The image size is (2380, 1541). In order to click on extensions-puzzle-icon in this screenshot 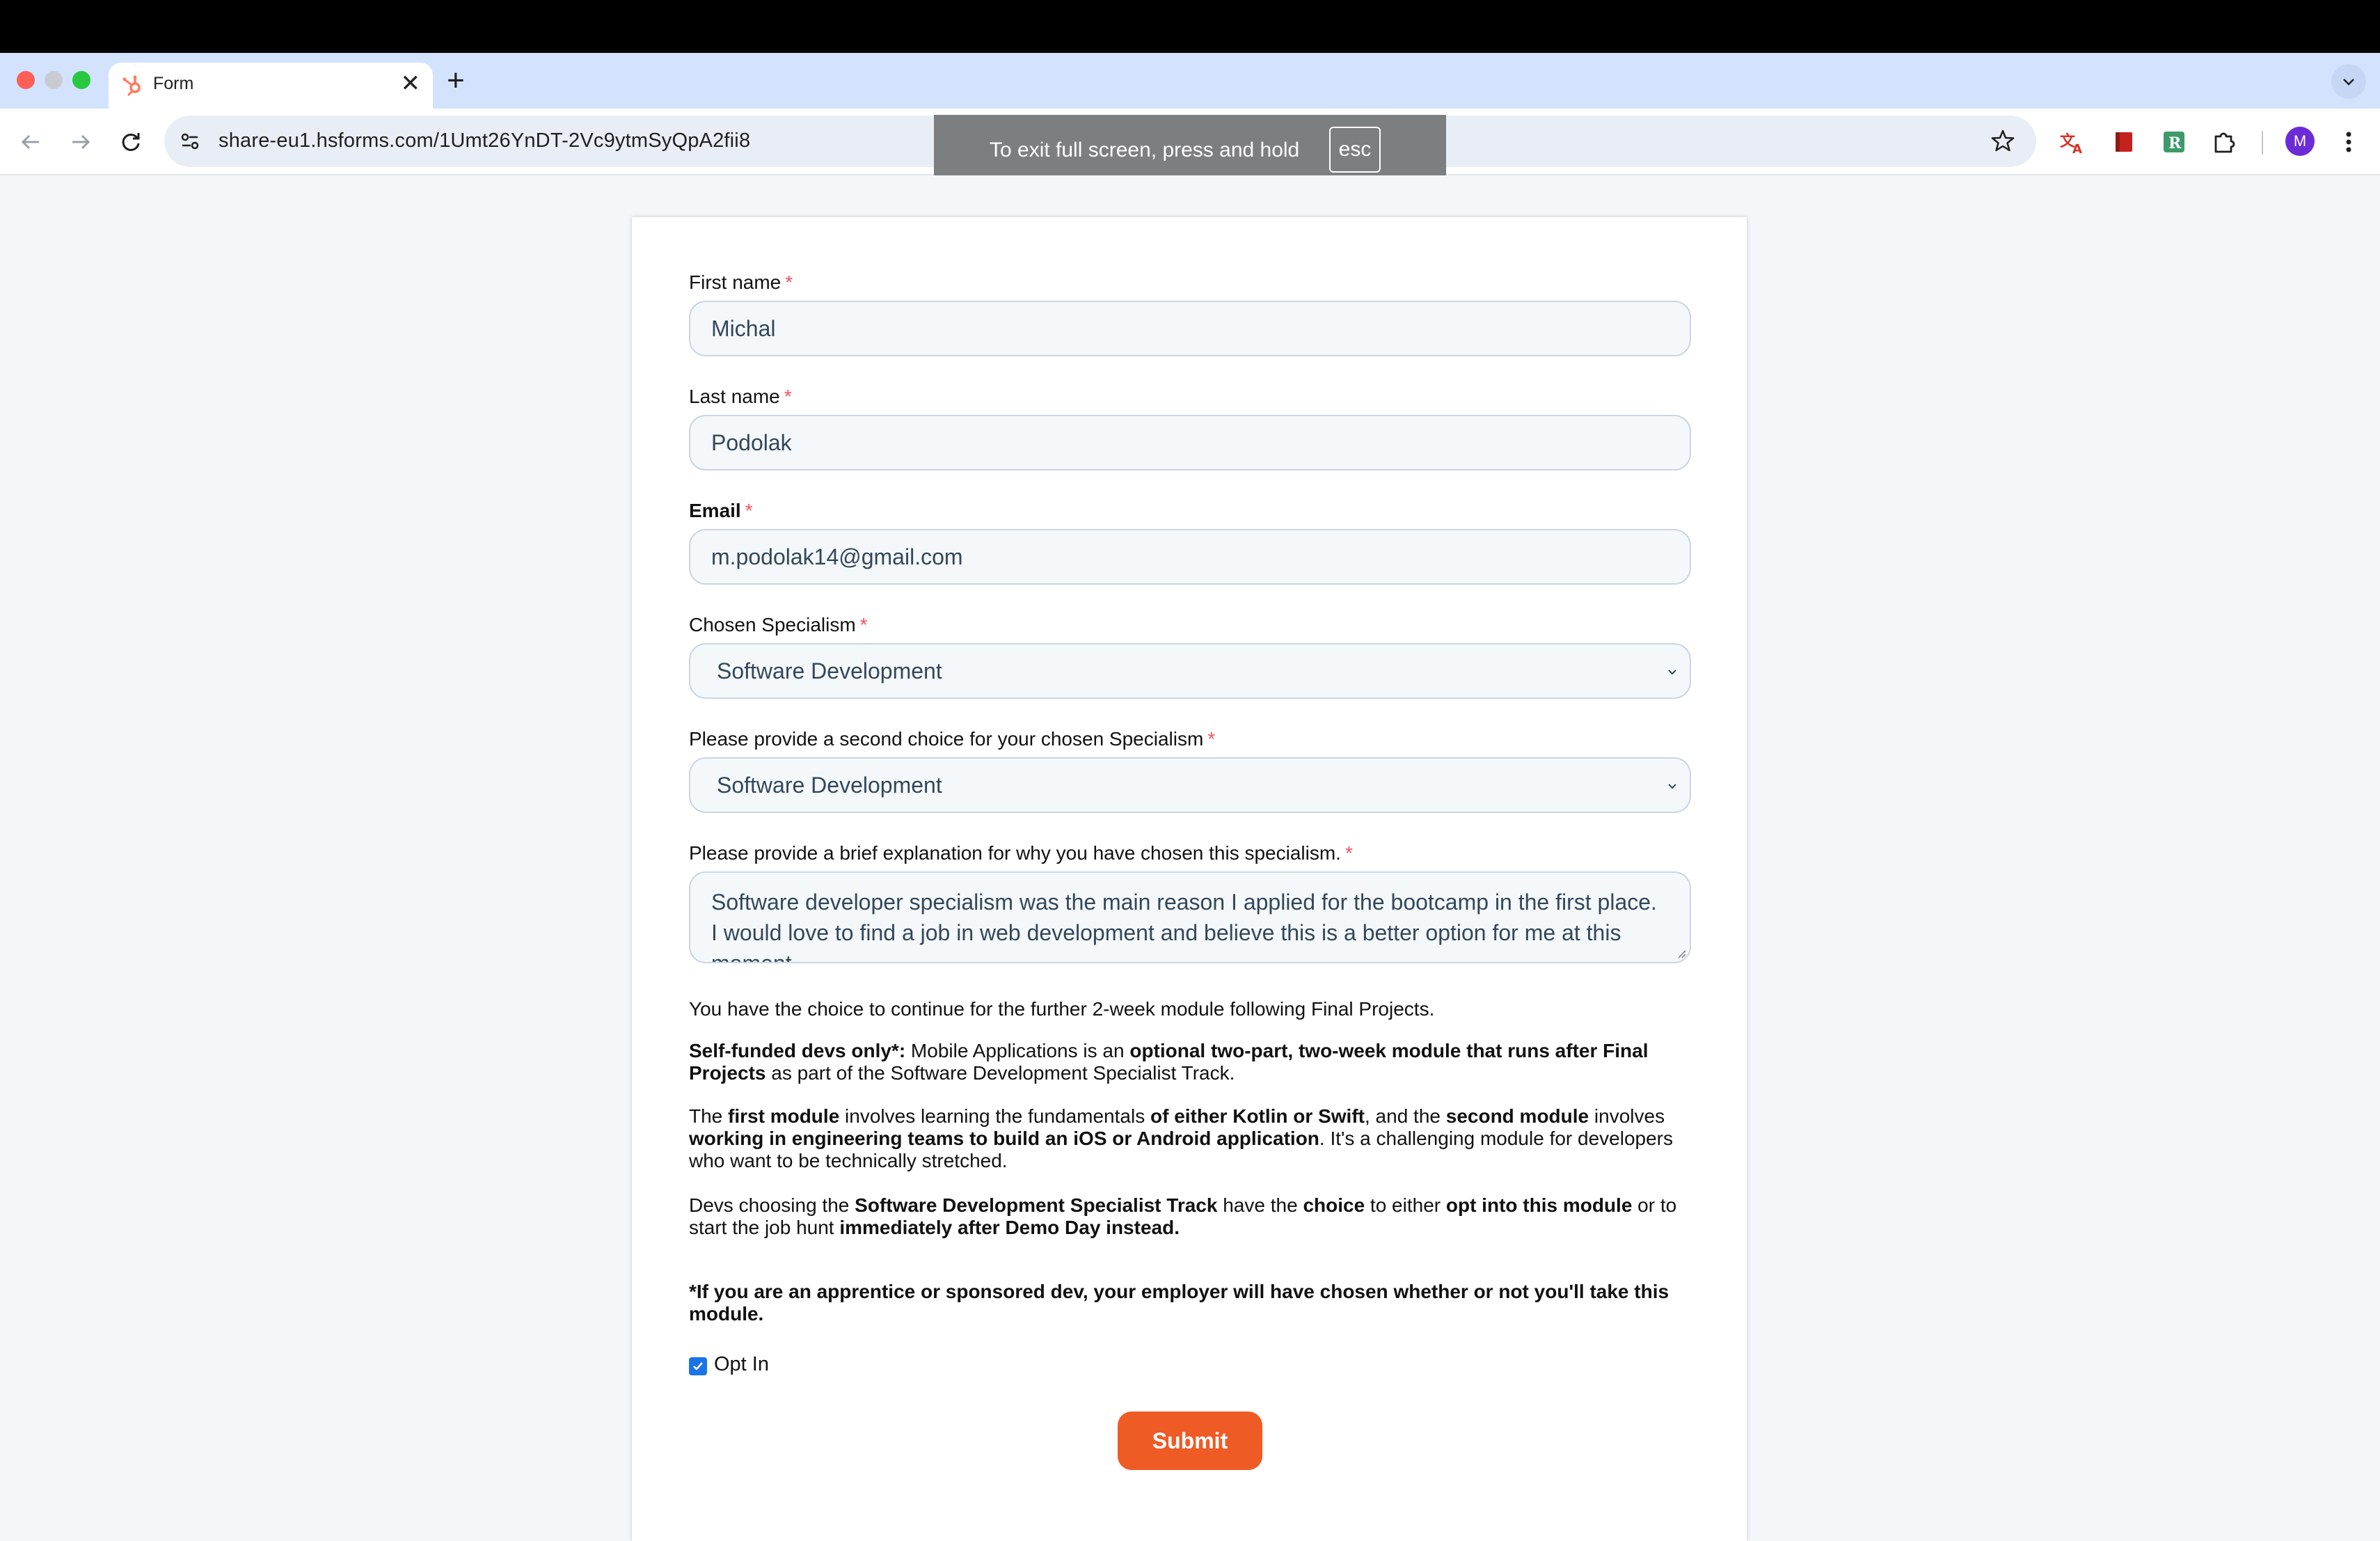, I will do `click(2224, 142)`.